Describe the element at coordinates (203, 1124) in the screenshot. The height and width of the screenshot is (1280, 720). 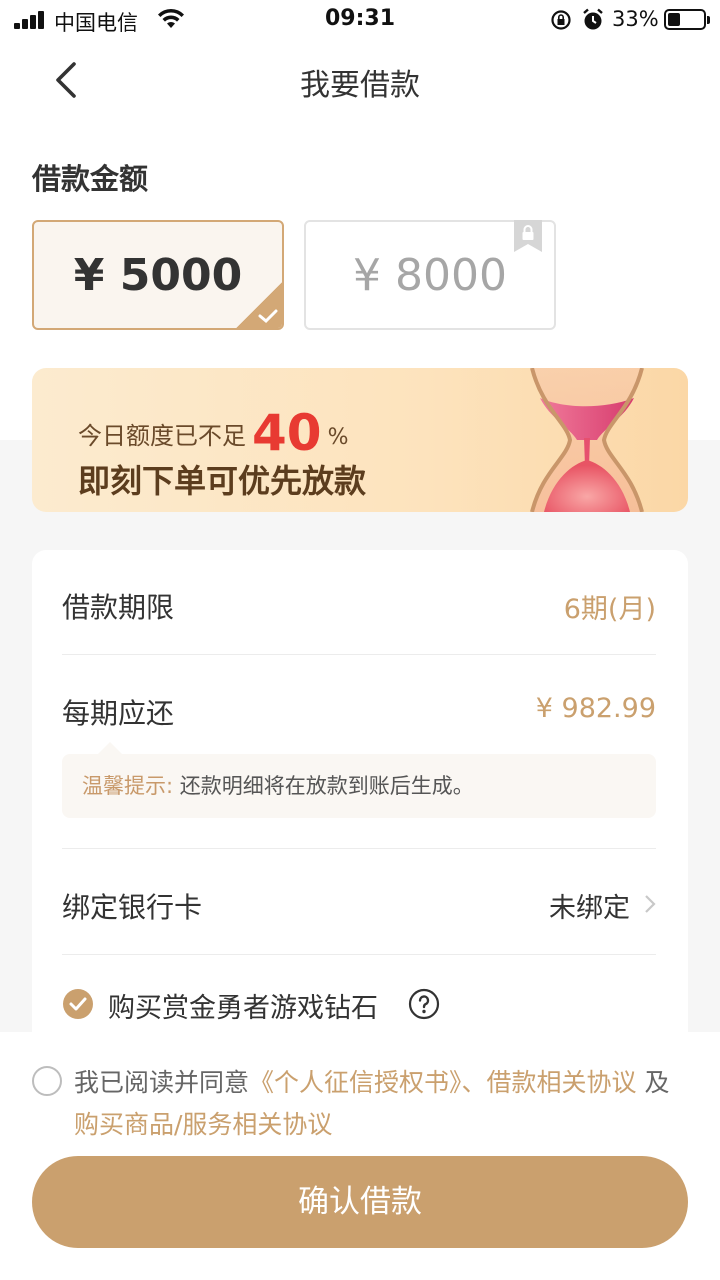
I see `service-agreement-link: 购买商品/服务相关协议` at that location.